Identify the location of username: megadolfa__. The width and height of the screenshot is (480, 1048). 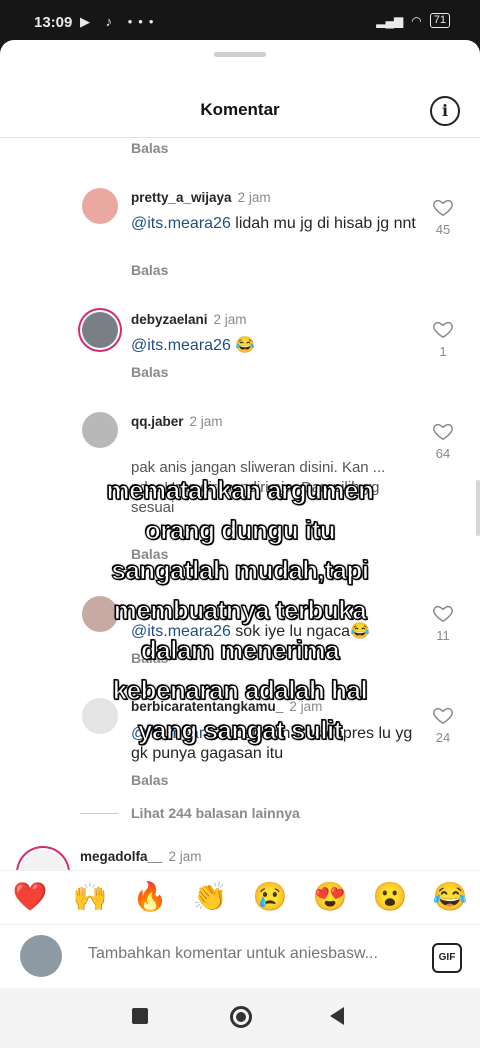
(121, 856).